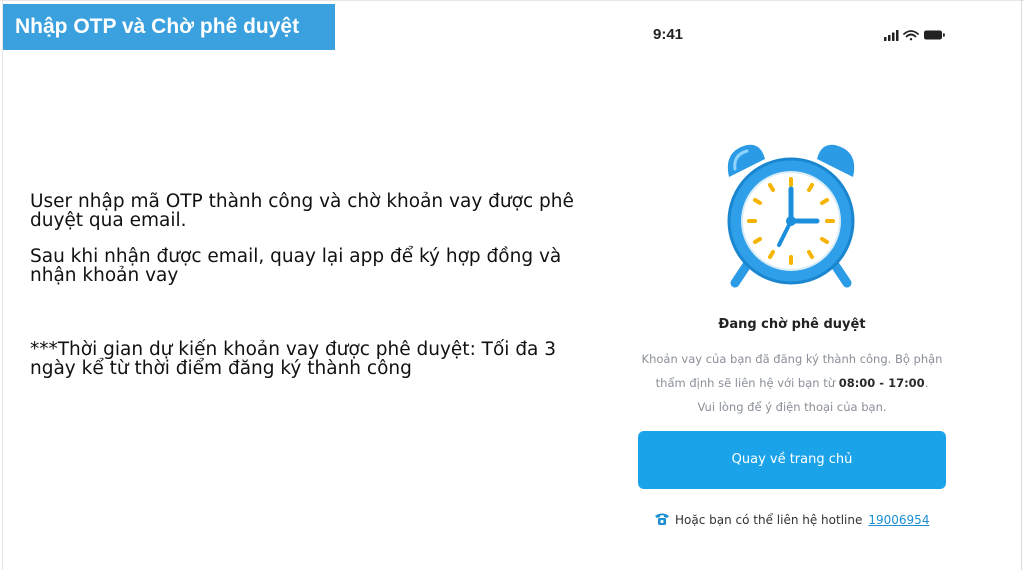  What do you see at coordinates (769, 520) in the screenshot?
I see `hotline-label: Hoặc bạn có thể liên hệ hotline` at bounding box center [769, 520].